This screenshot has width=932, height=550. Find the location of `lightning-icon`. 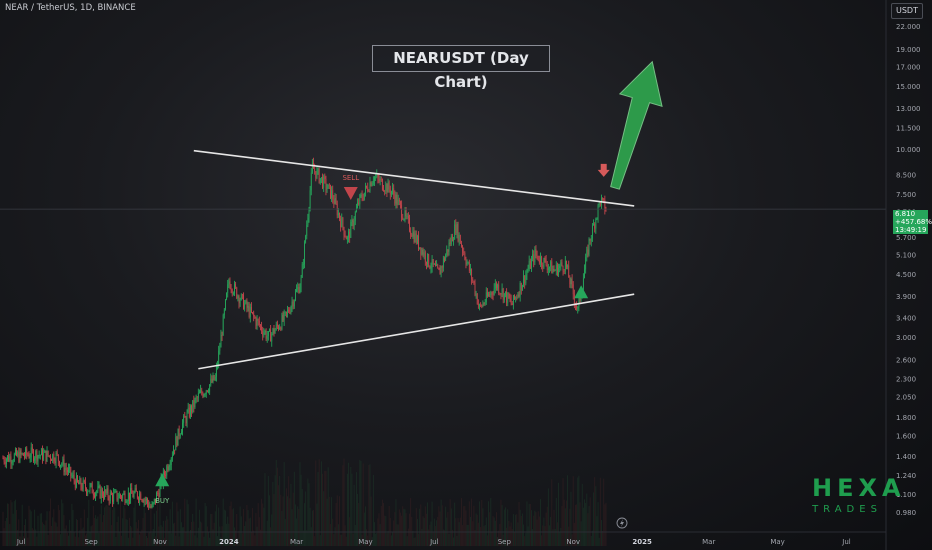

lightning-icon is located at coordinates (622, 523).